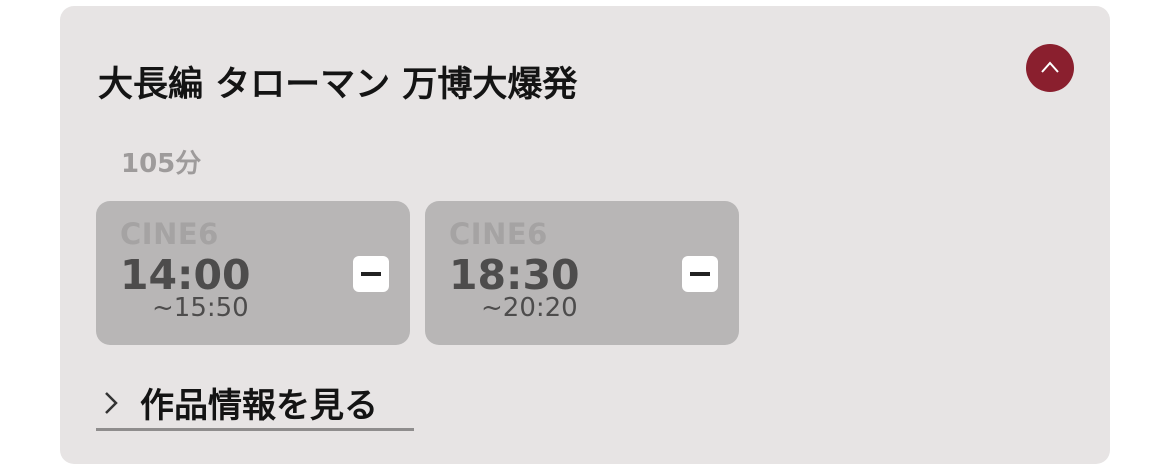 The height and width of the screenshot is (469, 1170). Describe the element at coordinates (161, 164) in the screenshot. I see `movie-duration: 105分` at that location.